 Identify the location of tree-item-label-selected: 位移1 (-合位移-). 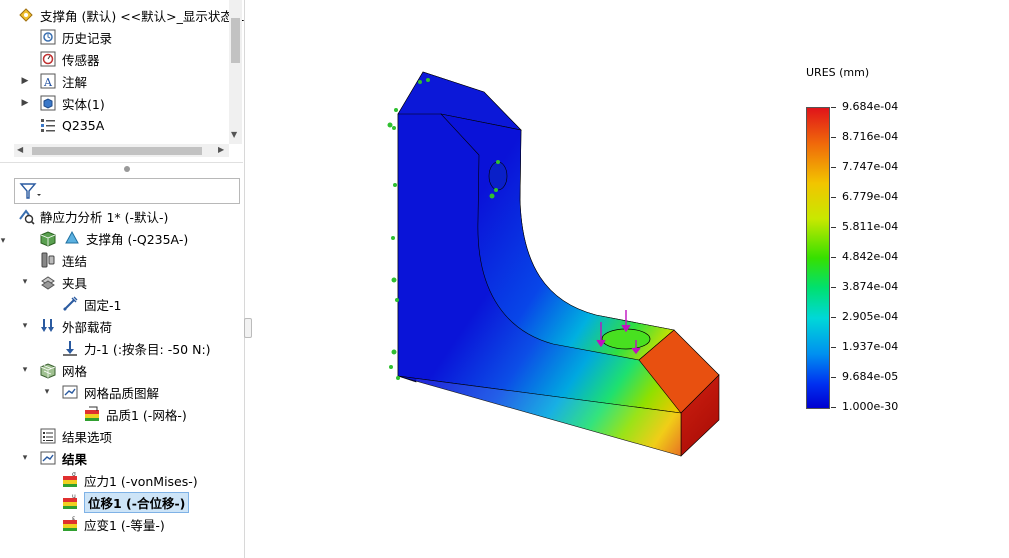
(137, 502).